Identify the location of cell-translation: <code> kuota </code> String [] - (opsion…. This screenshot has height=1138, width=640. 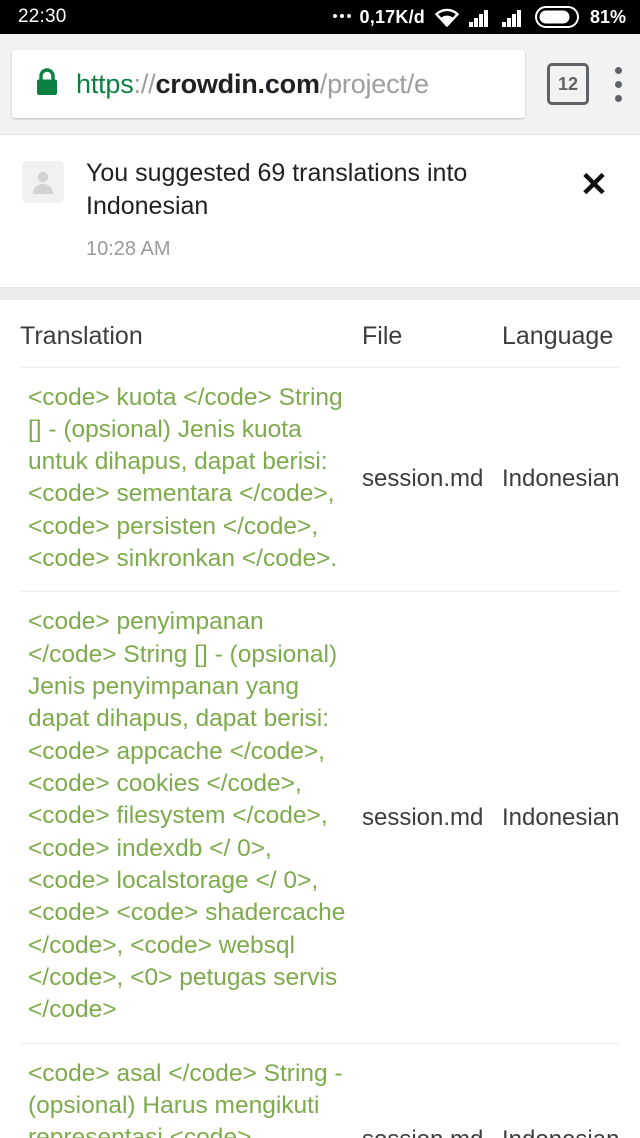
(185, 478).